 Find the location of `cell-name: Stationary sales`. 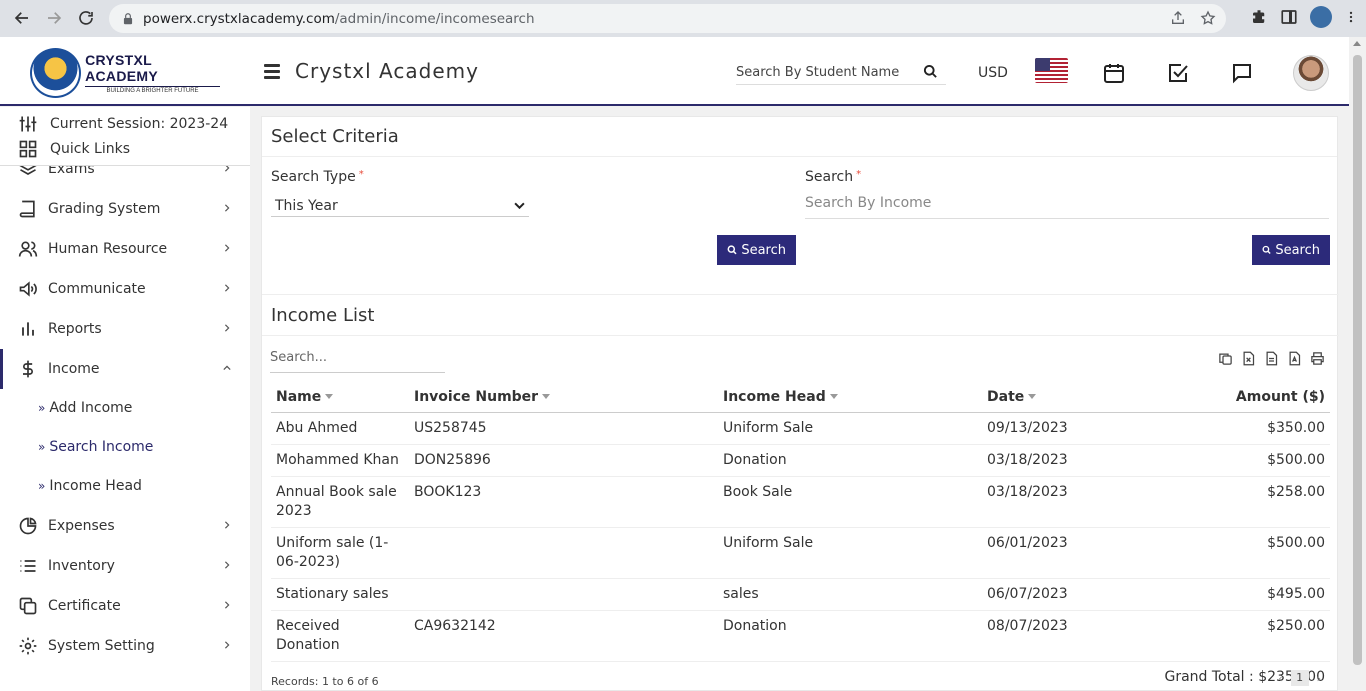

cell-name: Stationary sales is located at coordinates (340, 594).